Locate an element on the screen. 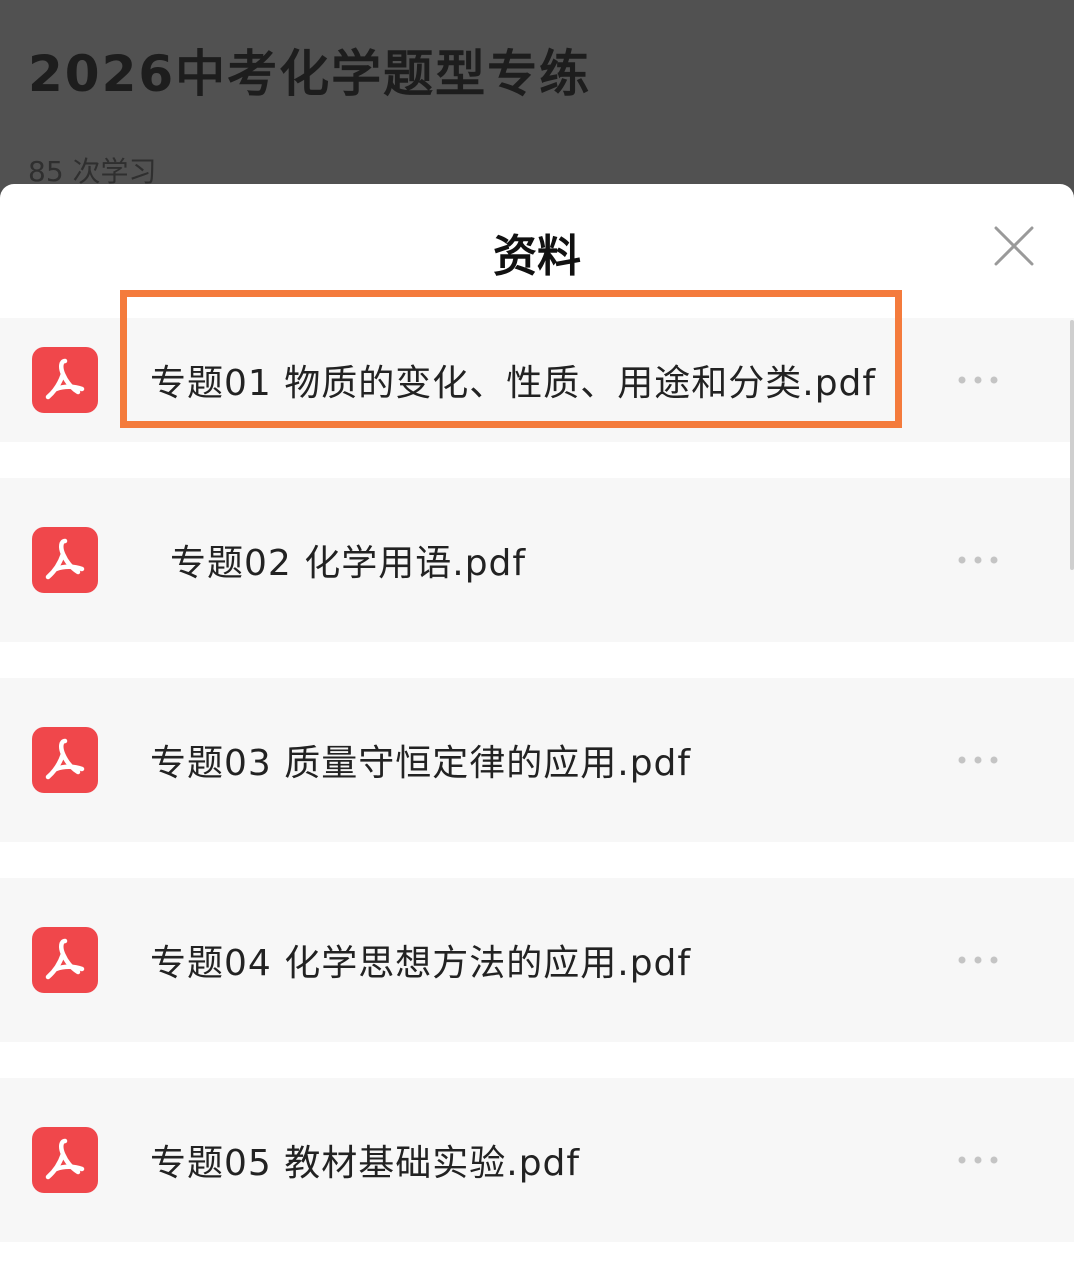 Image resolution: width=1074 pixels, height=1280 pixels. file-name: 专题02 化学用语.pdf is located at coordinates (348, 563).